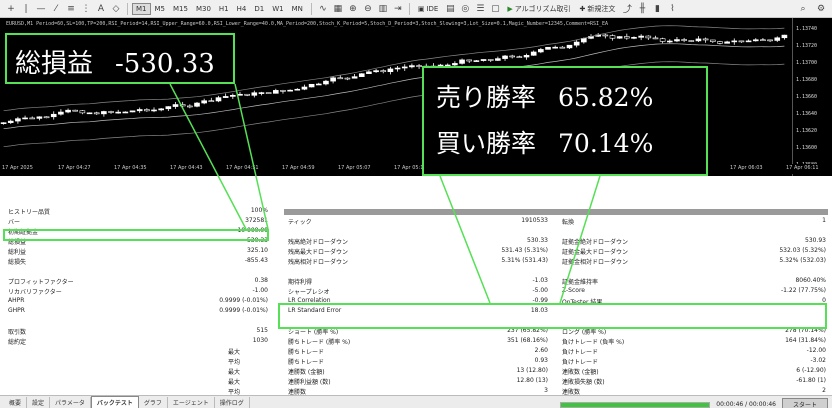 Image resolution: width=832 pixels, height=408 pixels. What do you see at coordinates (71, 9) in the screenshot?
I see `channel-icon: ≡` at bounding box center [71, 9].